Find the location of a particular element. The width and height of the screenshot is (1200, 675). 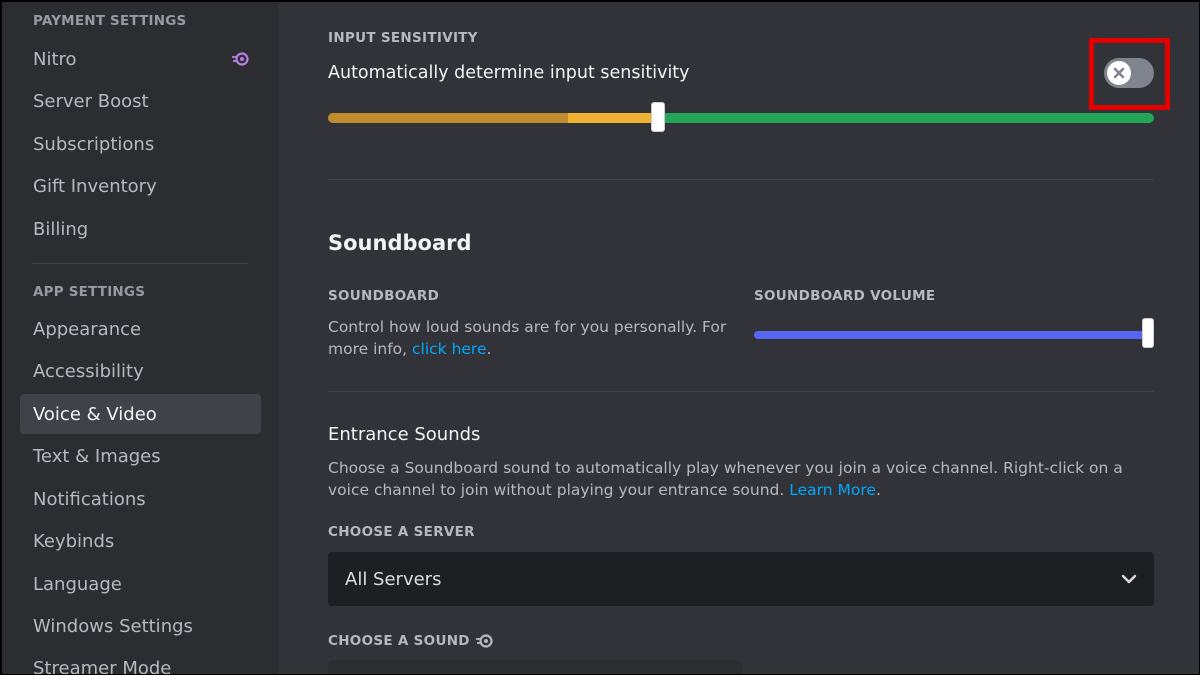

soundboard-volume-track is located at coordinates (954, 335).